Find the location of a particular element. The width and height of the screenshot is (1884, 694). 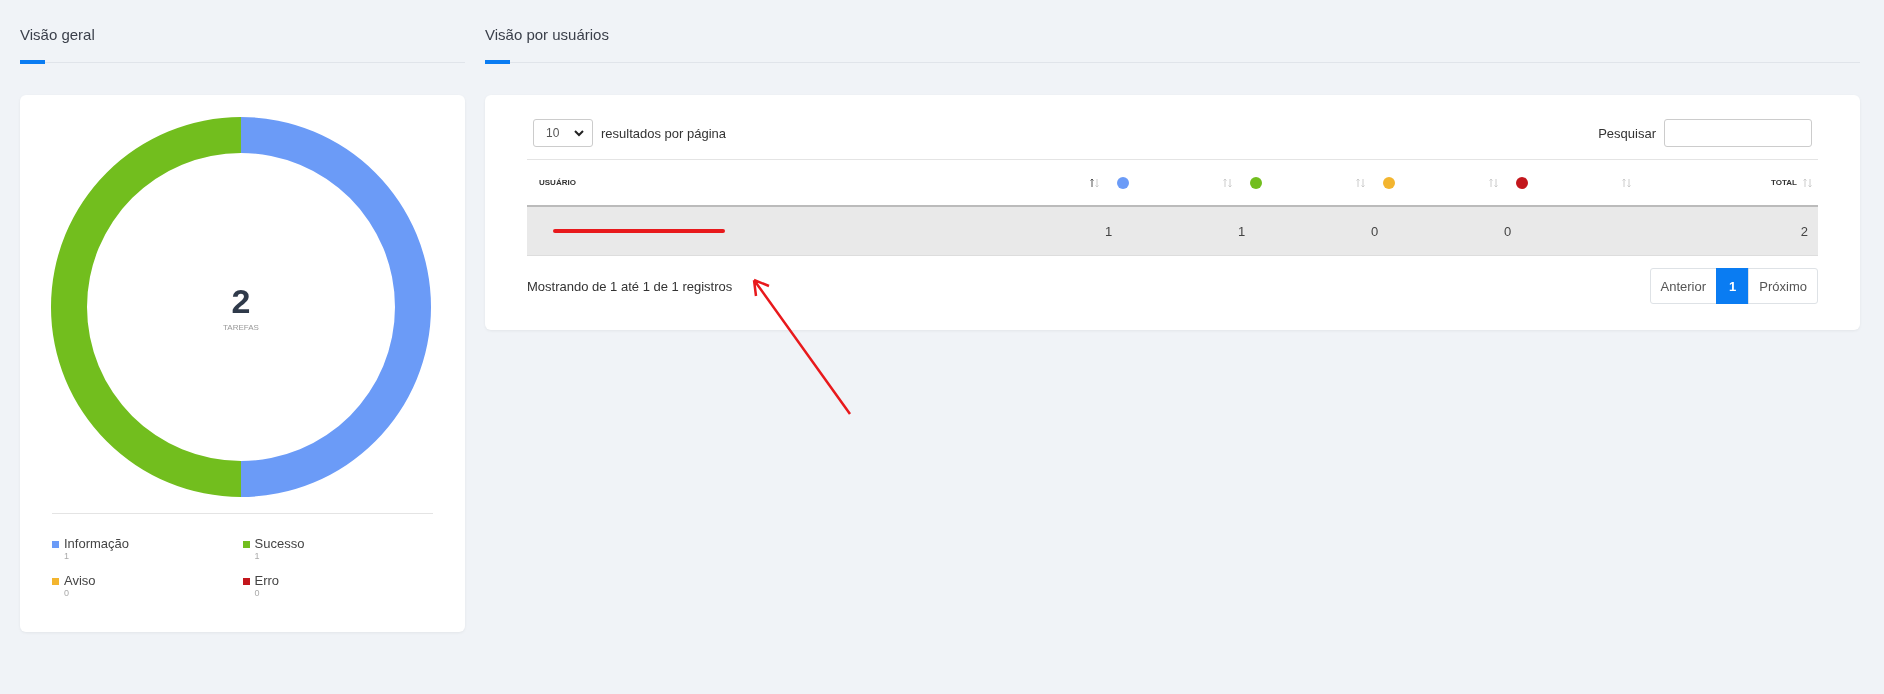

legend-label: Erro is located at coordinates (267, 580).